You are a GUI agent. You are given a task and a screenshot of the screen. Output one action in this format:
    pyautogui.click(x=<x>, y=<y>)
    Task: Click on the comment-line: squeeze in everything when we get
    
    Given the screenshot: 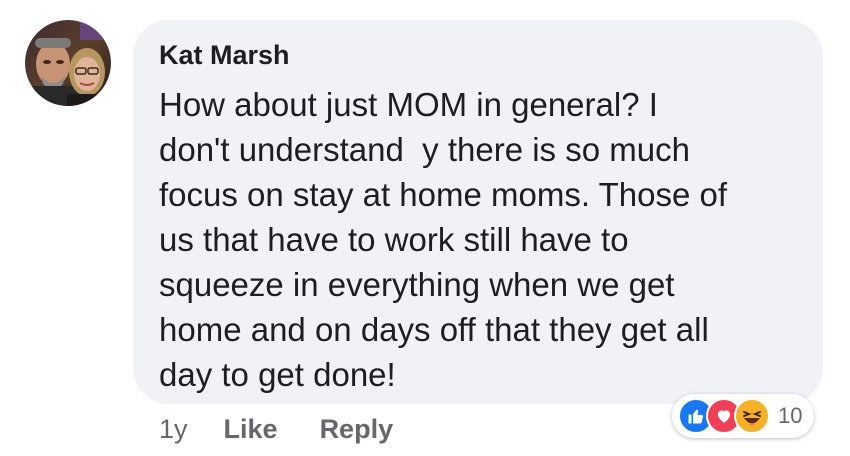 What is the action you would take?
    pyautogui.click(x=417, y=284)
    